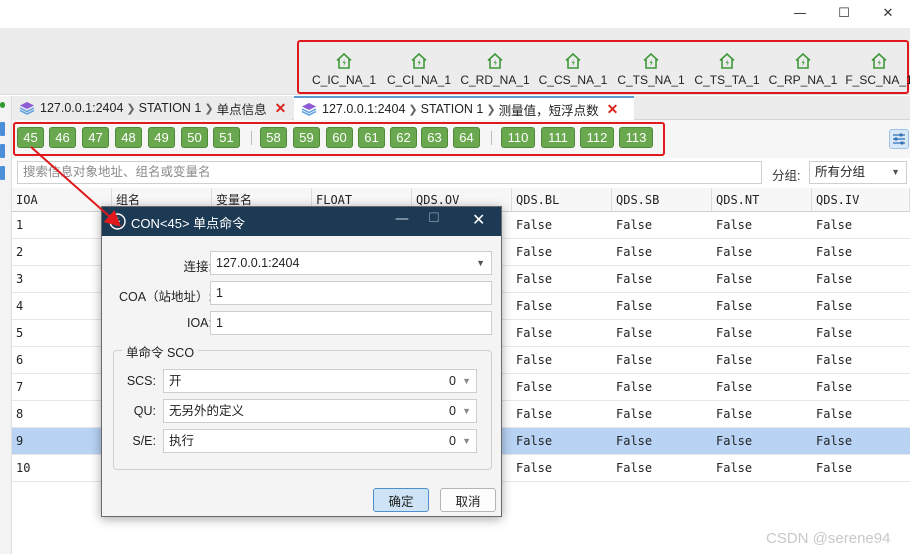 The image size is (910, 554). What do you see at coordinates (30, 137) in the screenshot?
I see `ioa-button: 45` at bounding box center [30, 137].